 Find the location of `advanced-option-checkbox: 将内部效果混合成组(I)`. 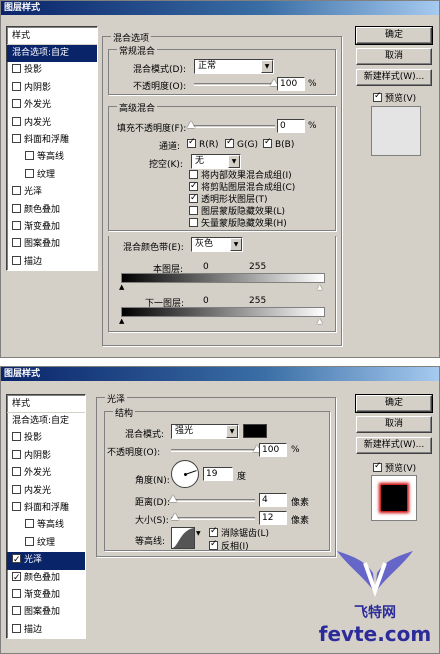

advanced-option-checkbox: 将内部效果混合成组(I) is located at coordinates (242, 176).